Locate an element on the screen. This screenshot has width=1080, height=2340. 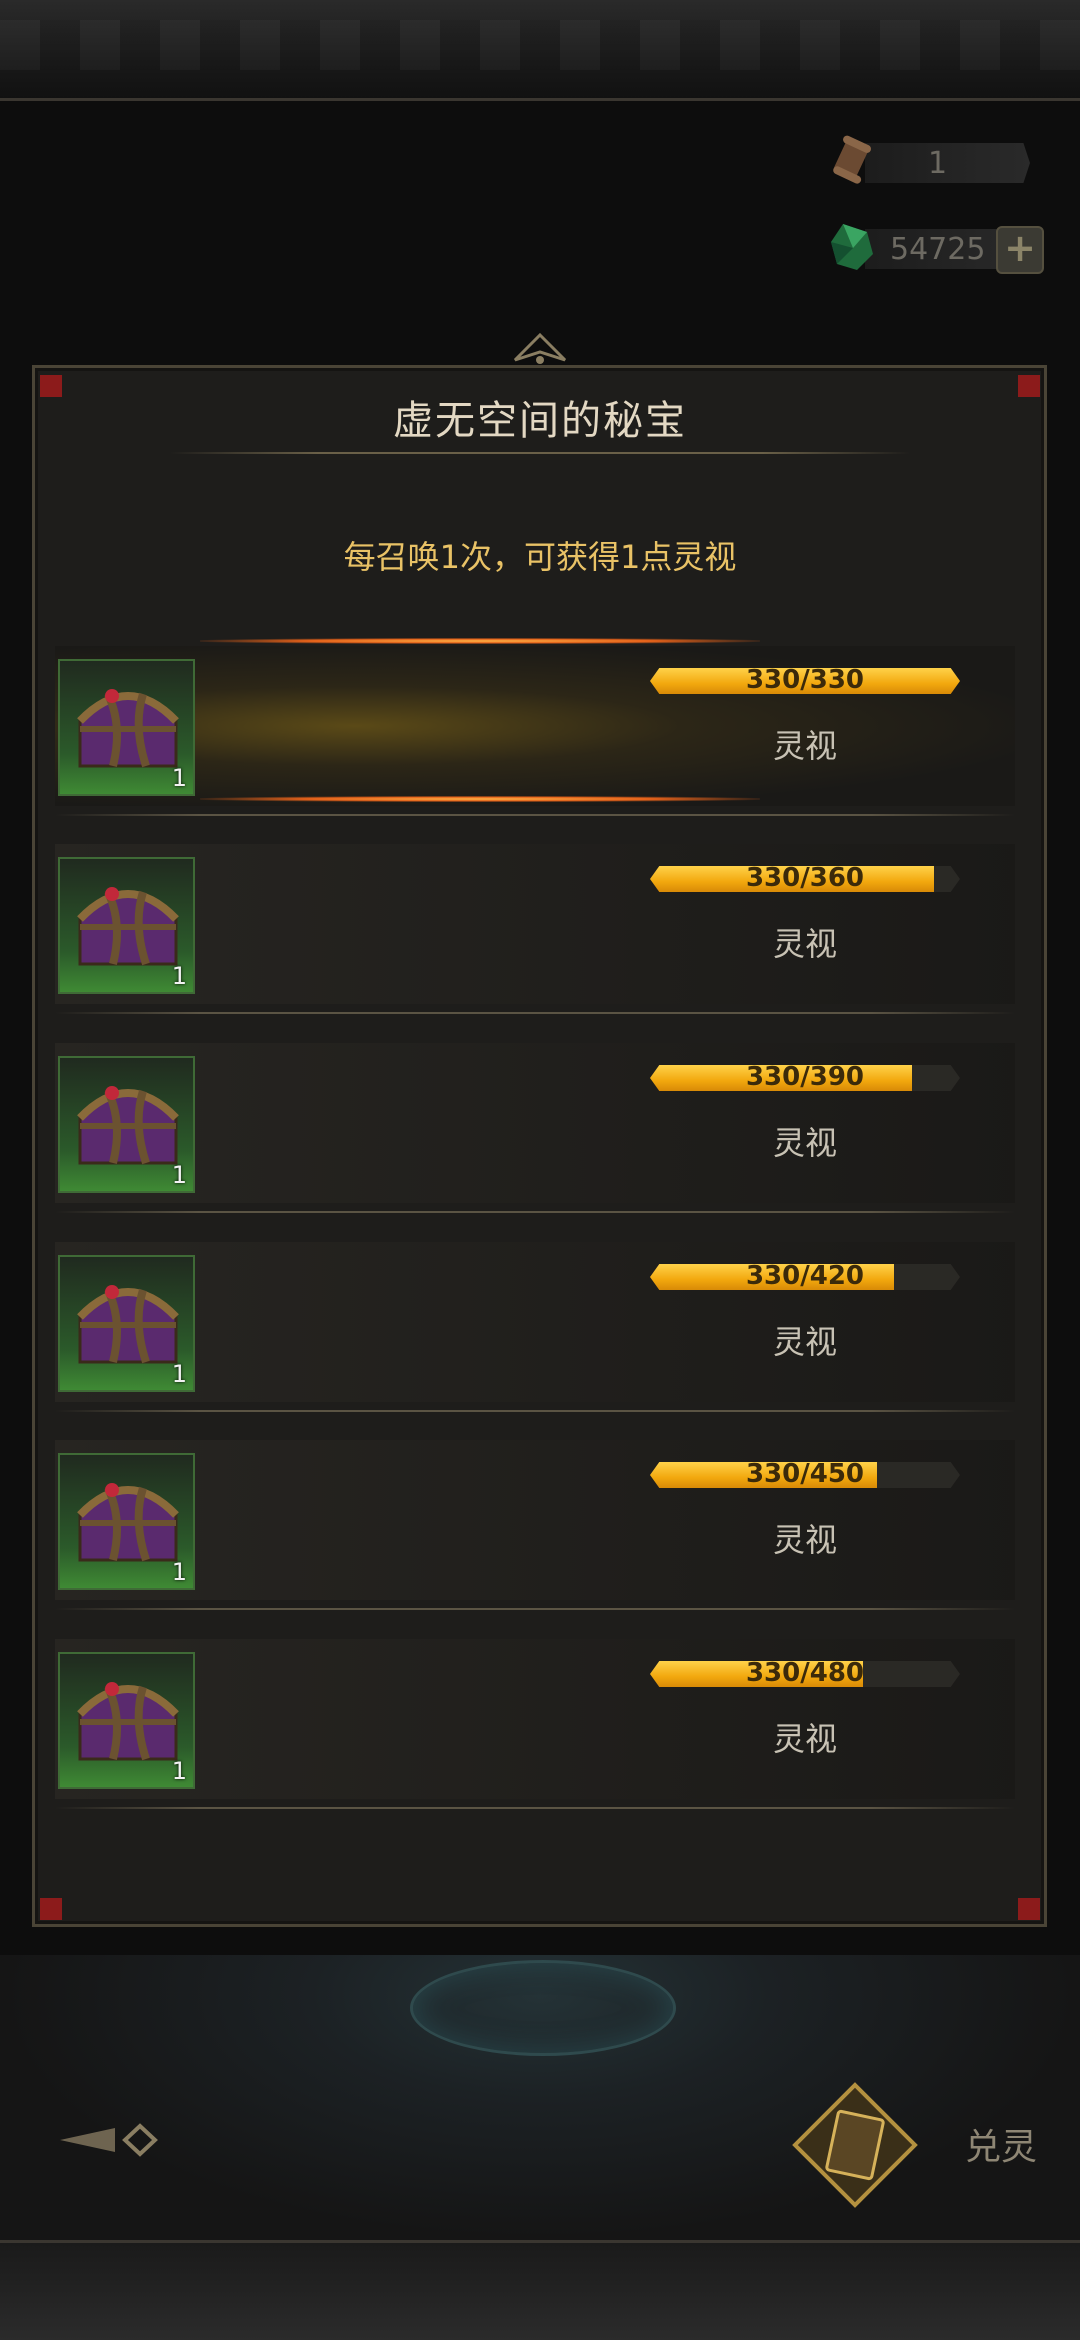
gem-count: 54725 is located at coordinates (938, 249).